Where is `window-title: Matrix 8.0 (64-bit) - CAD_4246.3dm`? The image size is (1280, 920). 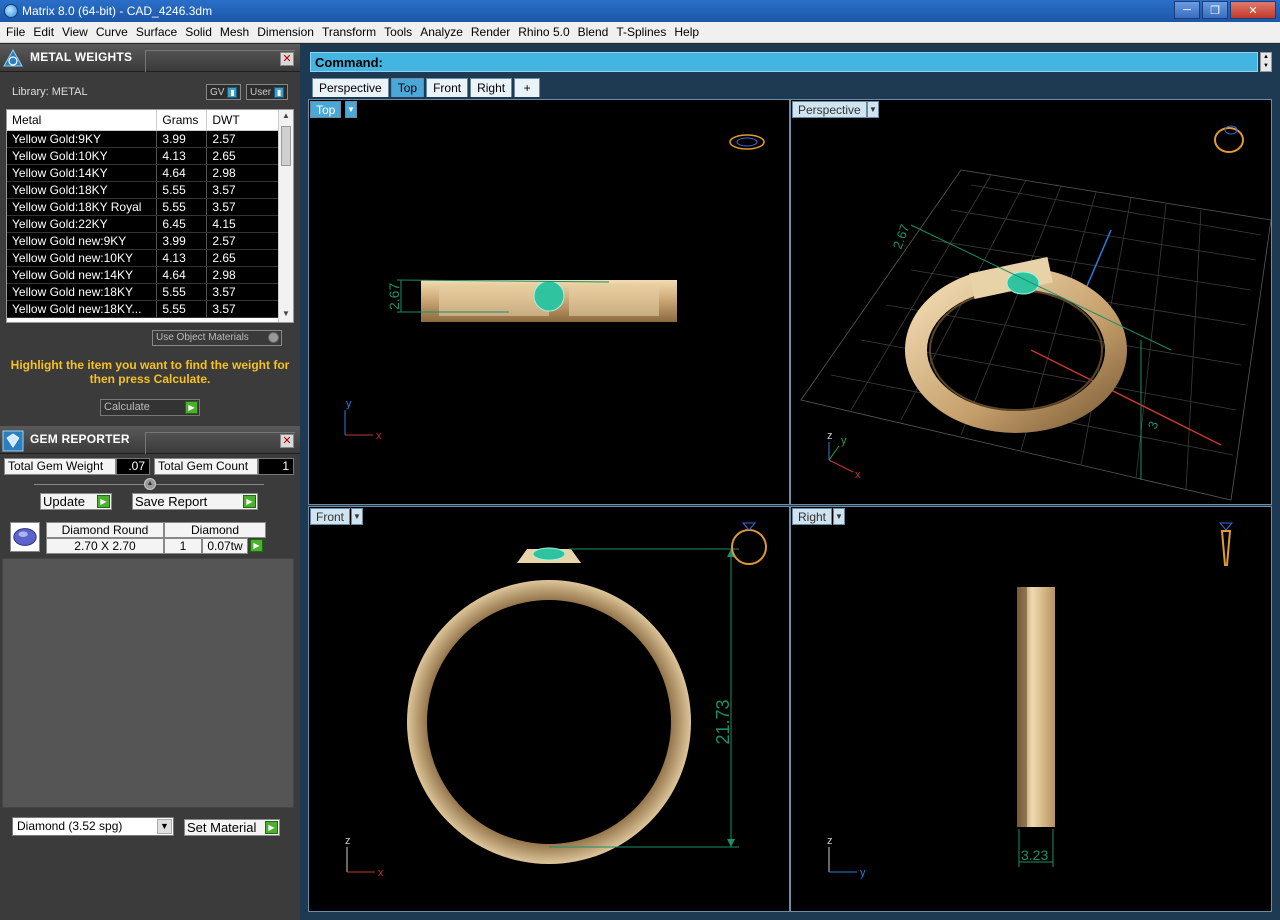
window-title: Matrix 8.0 (64-bit) - CAD_4246.3dm is located at coordinates (117, 11).